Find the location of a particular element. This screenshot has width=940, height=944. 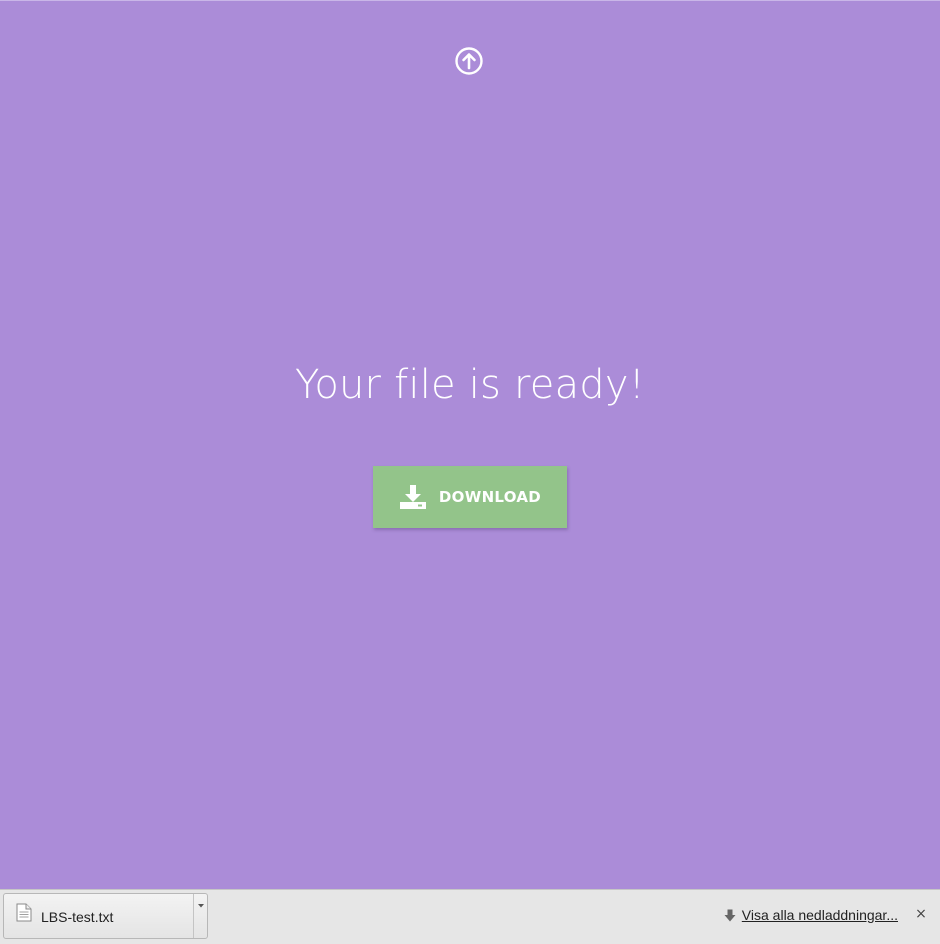

download-file-name: LBS-test.txt is located at coordinates (77, 917).